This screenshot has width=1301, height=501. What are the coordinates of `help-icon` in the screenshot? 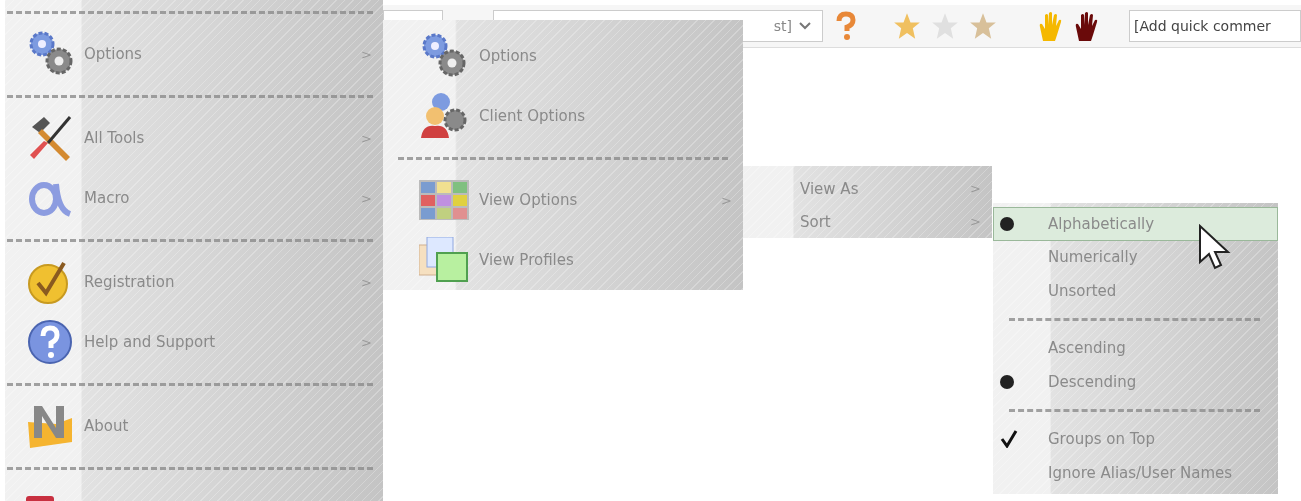 It's located at (50, 342).